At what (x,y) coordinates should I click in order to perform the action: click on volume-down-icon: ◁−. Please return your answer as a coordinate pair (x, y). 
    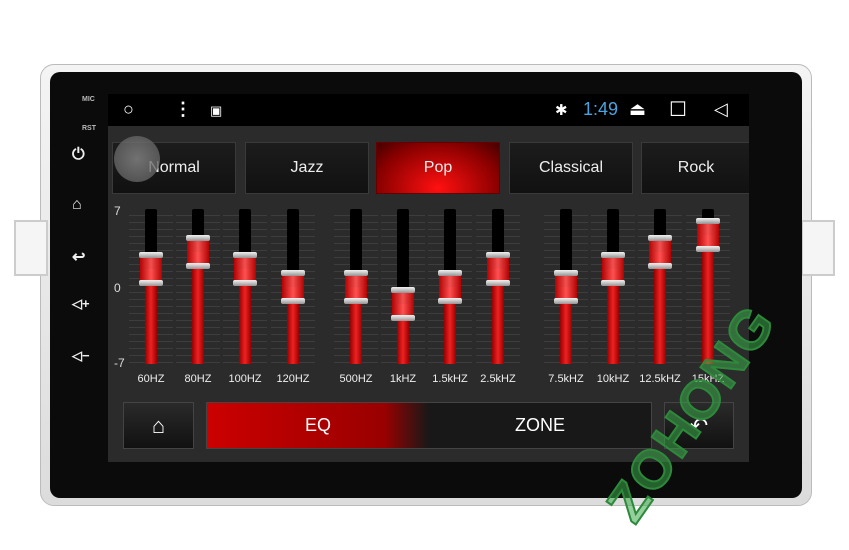
    Looking at the image, I should click on (81, 356).